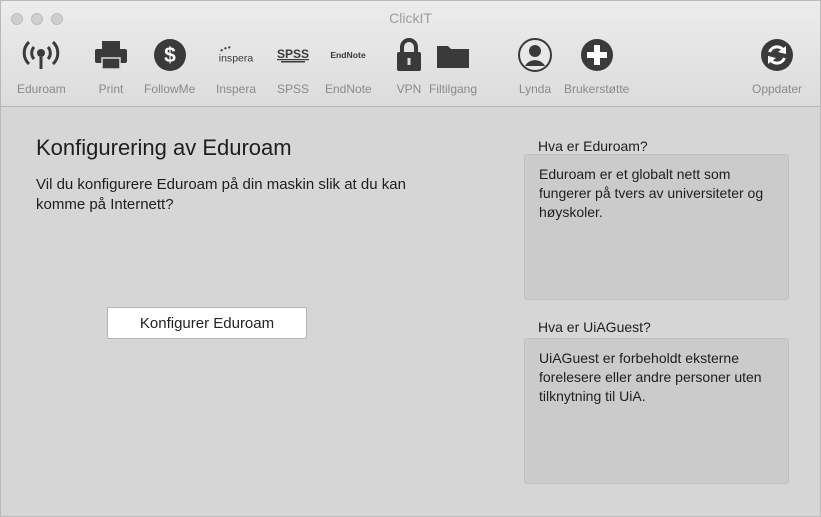 This screenshot has height=517, width=821. What do you see at coordinates (593, 146) in the screenshot?
I see `eduroam-info-heading: Hva er Eduroam?` at bounding box center [593, 146].